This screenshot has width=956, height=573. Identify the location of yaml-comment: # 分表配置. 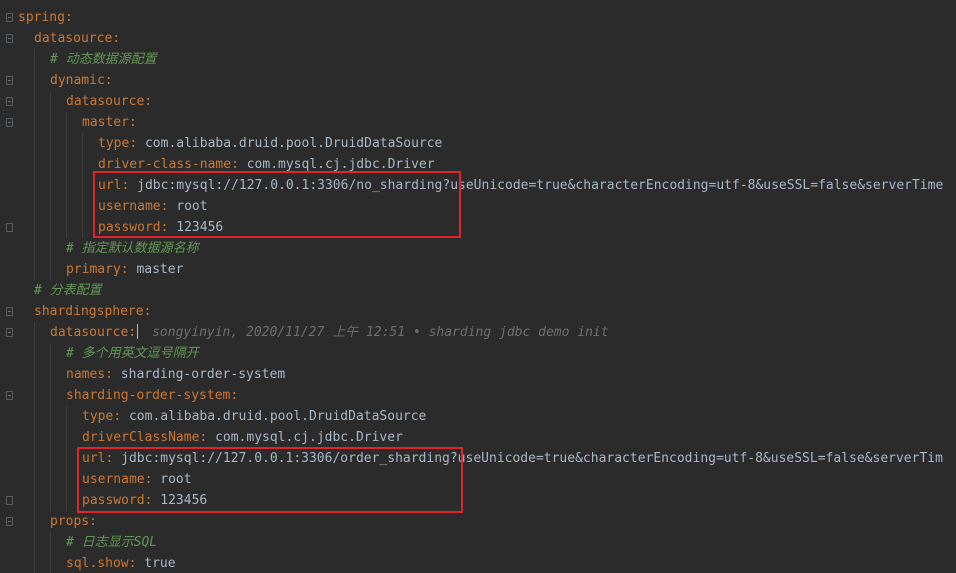
(68, 290).